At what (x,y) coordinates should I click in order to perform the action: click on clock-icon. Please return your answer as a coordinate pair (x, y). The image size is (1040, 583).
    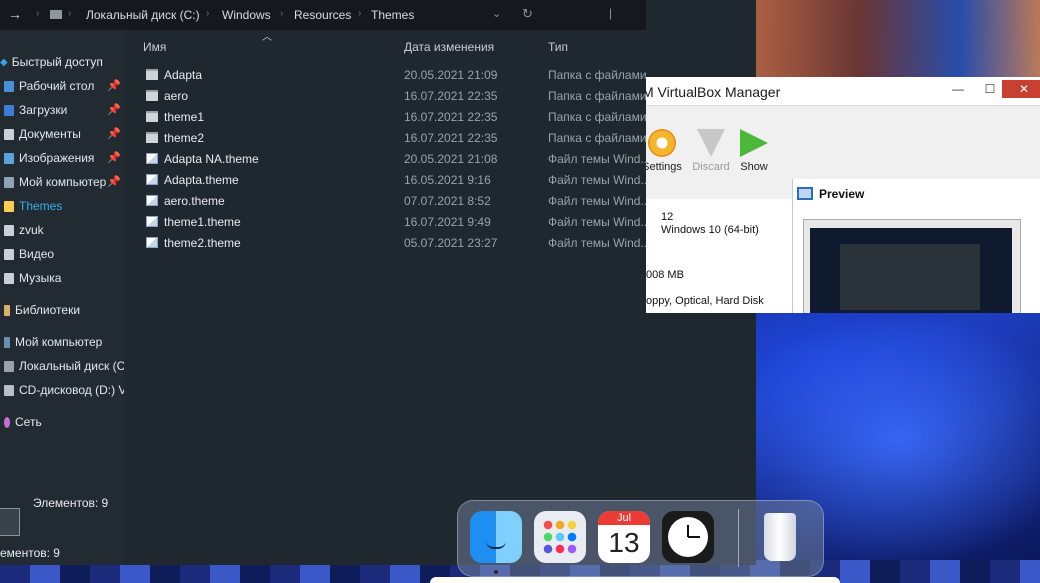
    Looking at the image, I should click on (688, 537).